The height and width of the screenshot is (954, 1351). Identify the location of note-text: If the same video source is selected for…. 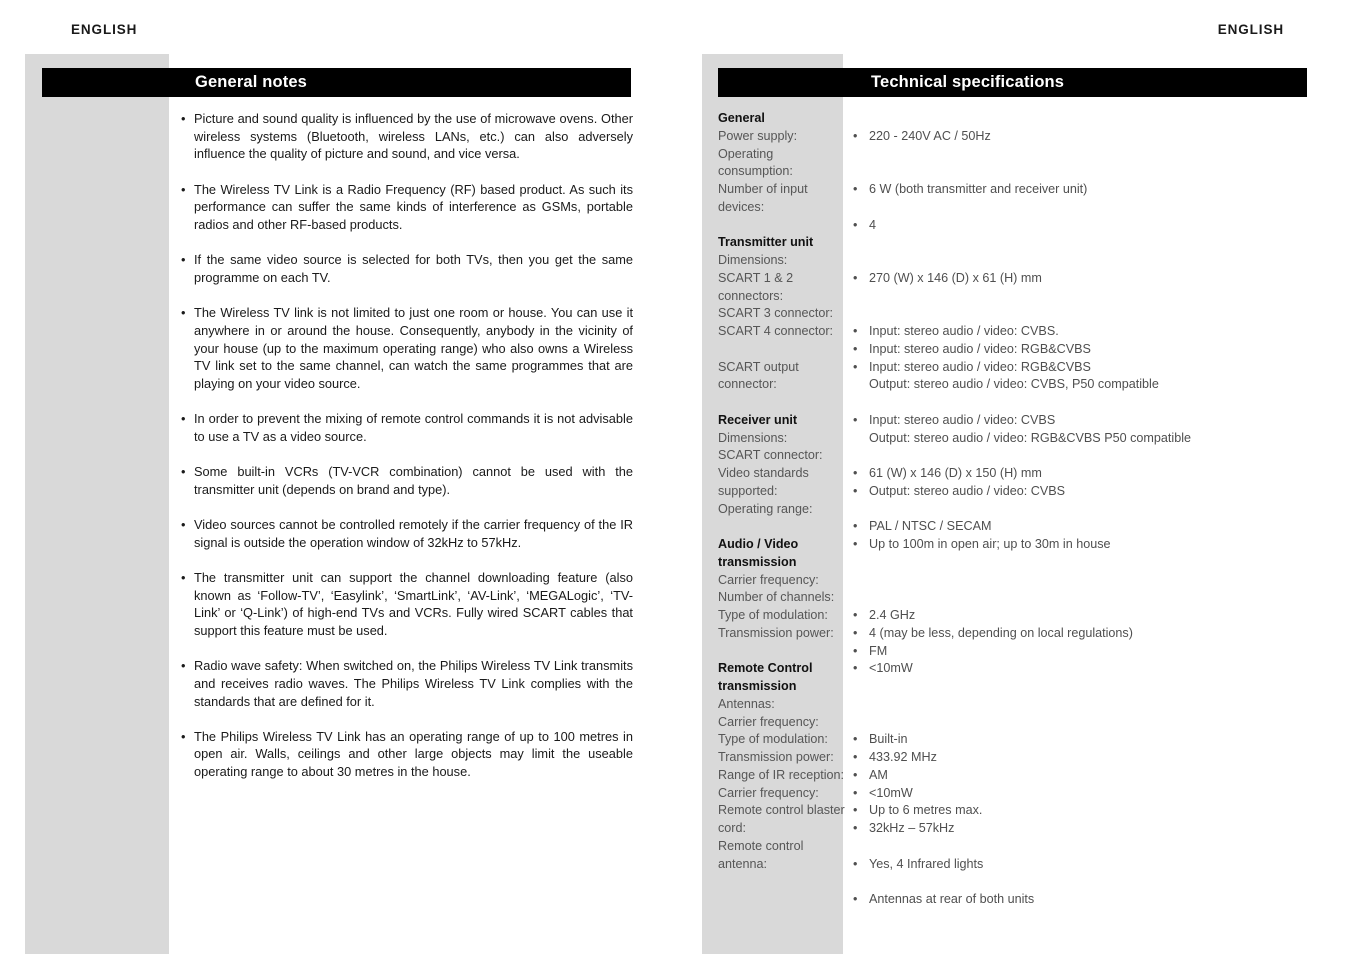
(413, 268).